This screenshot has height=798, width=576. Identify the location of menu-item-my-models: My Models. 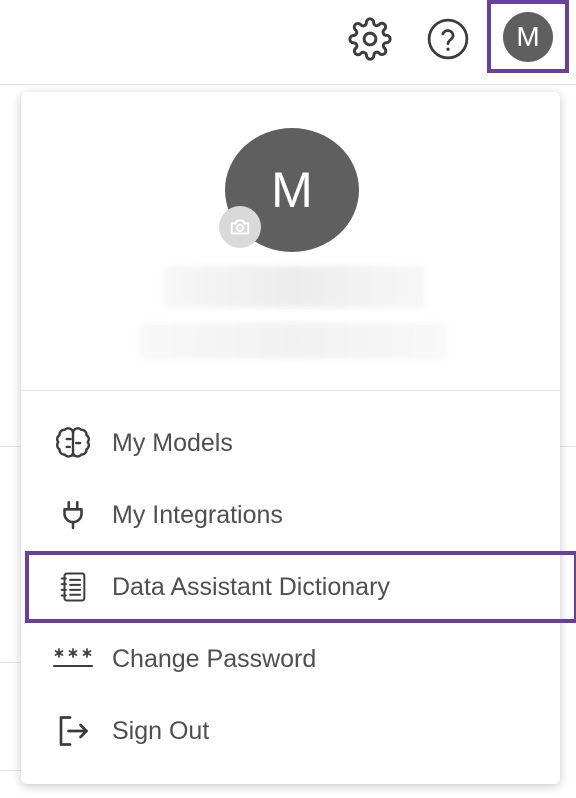
(290, 443).